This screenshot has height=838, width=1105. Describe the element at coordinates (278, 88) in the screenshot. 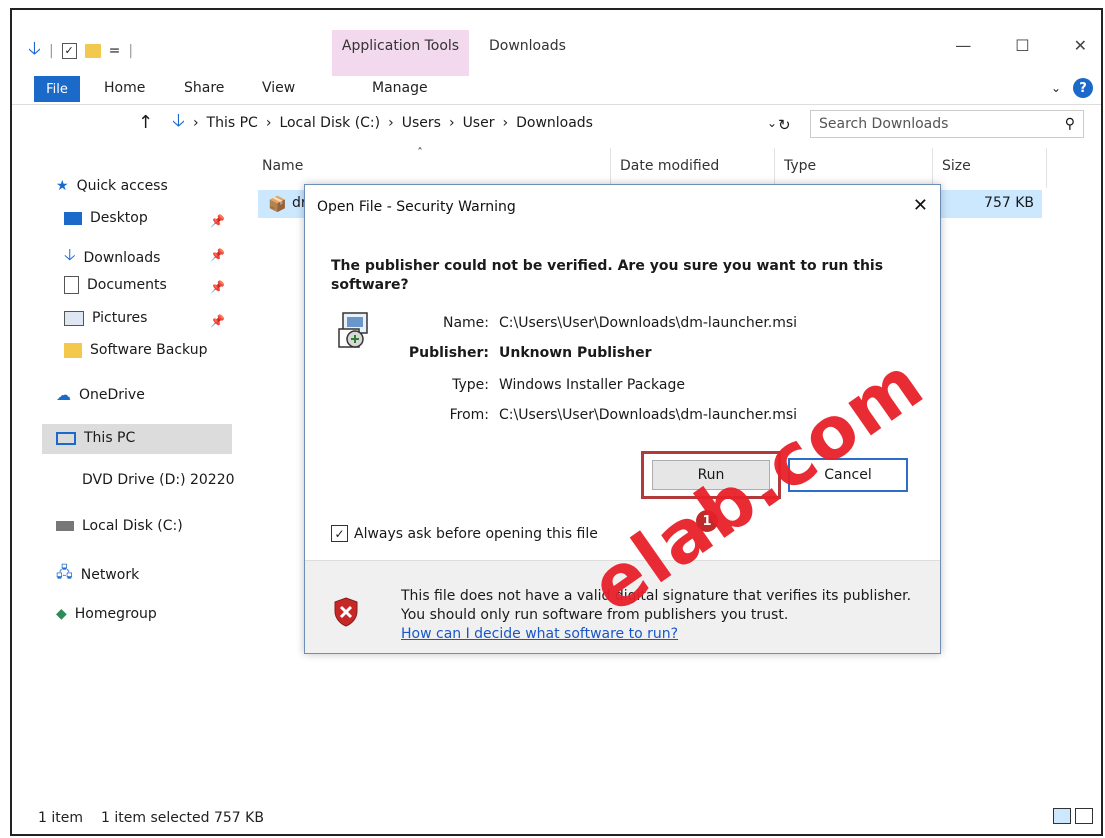

I see `tab-view: View` at that location.